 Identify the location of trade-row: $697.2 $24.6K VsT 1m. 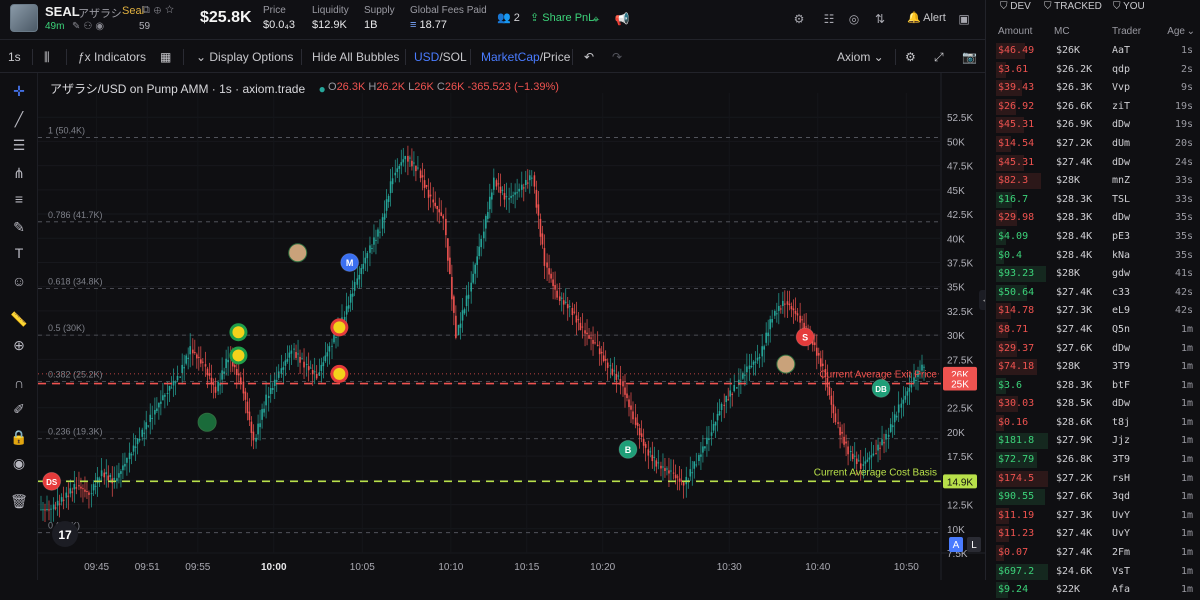
(1093, 572).